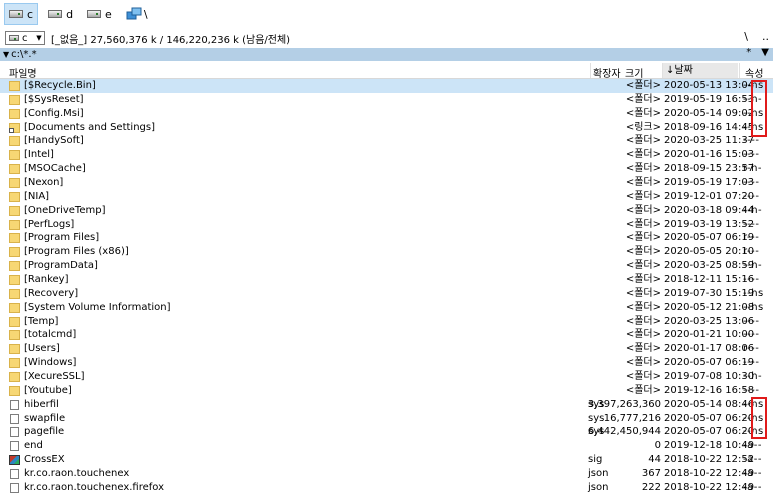  Describe the element at coordinates (386, 238) in the screenshot. I see `file-row: [Program Files] <폴더> 2020-05-07 06:19 r---` at that location.